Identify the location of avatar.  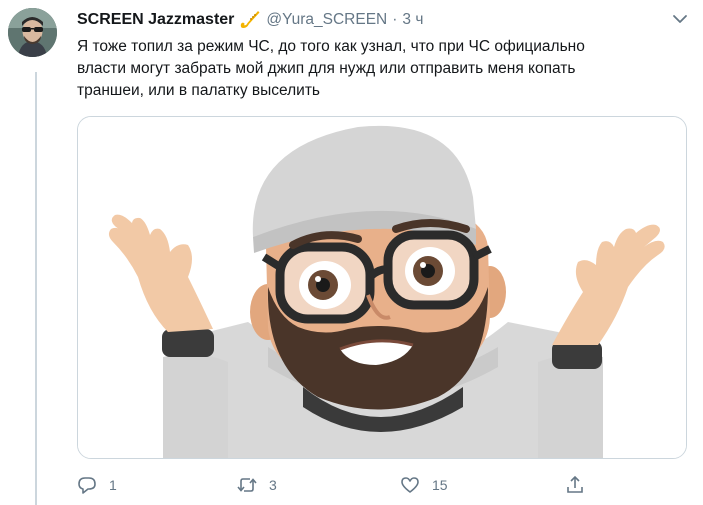
(32, 32).